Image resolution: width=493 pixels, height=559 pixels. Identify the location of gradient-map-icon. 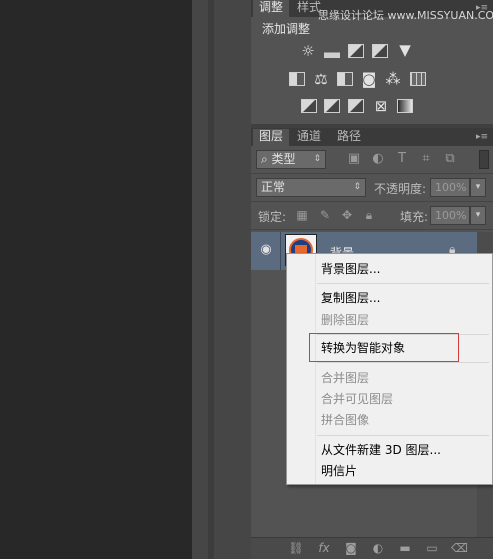
(405, 106).